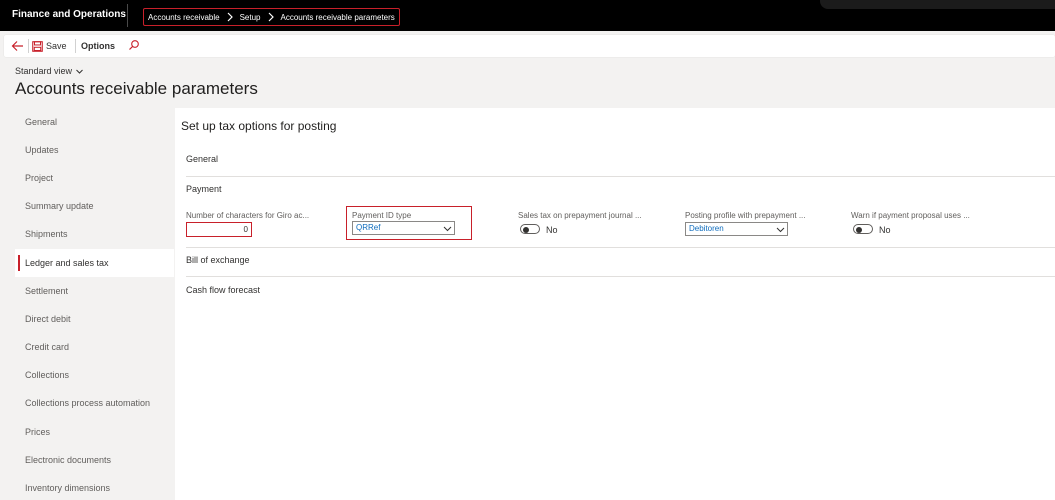 This screenshot has width=1055, height=500. Describe the element at coordinates (94, 487) in the screenshot. I see `sidebar-item-inventory-dimensions: Inventory dimensions` at that location.